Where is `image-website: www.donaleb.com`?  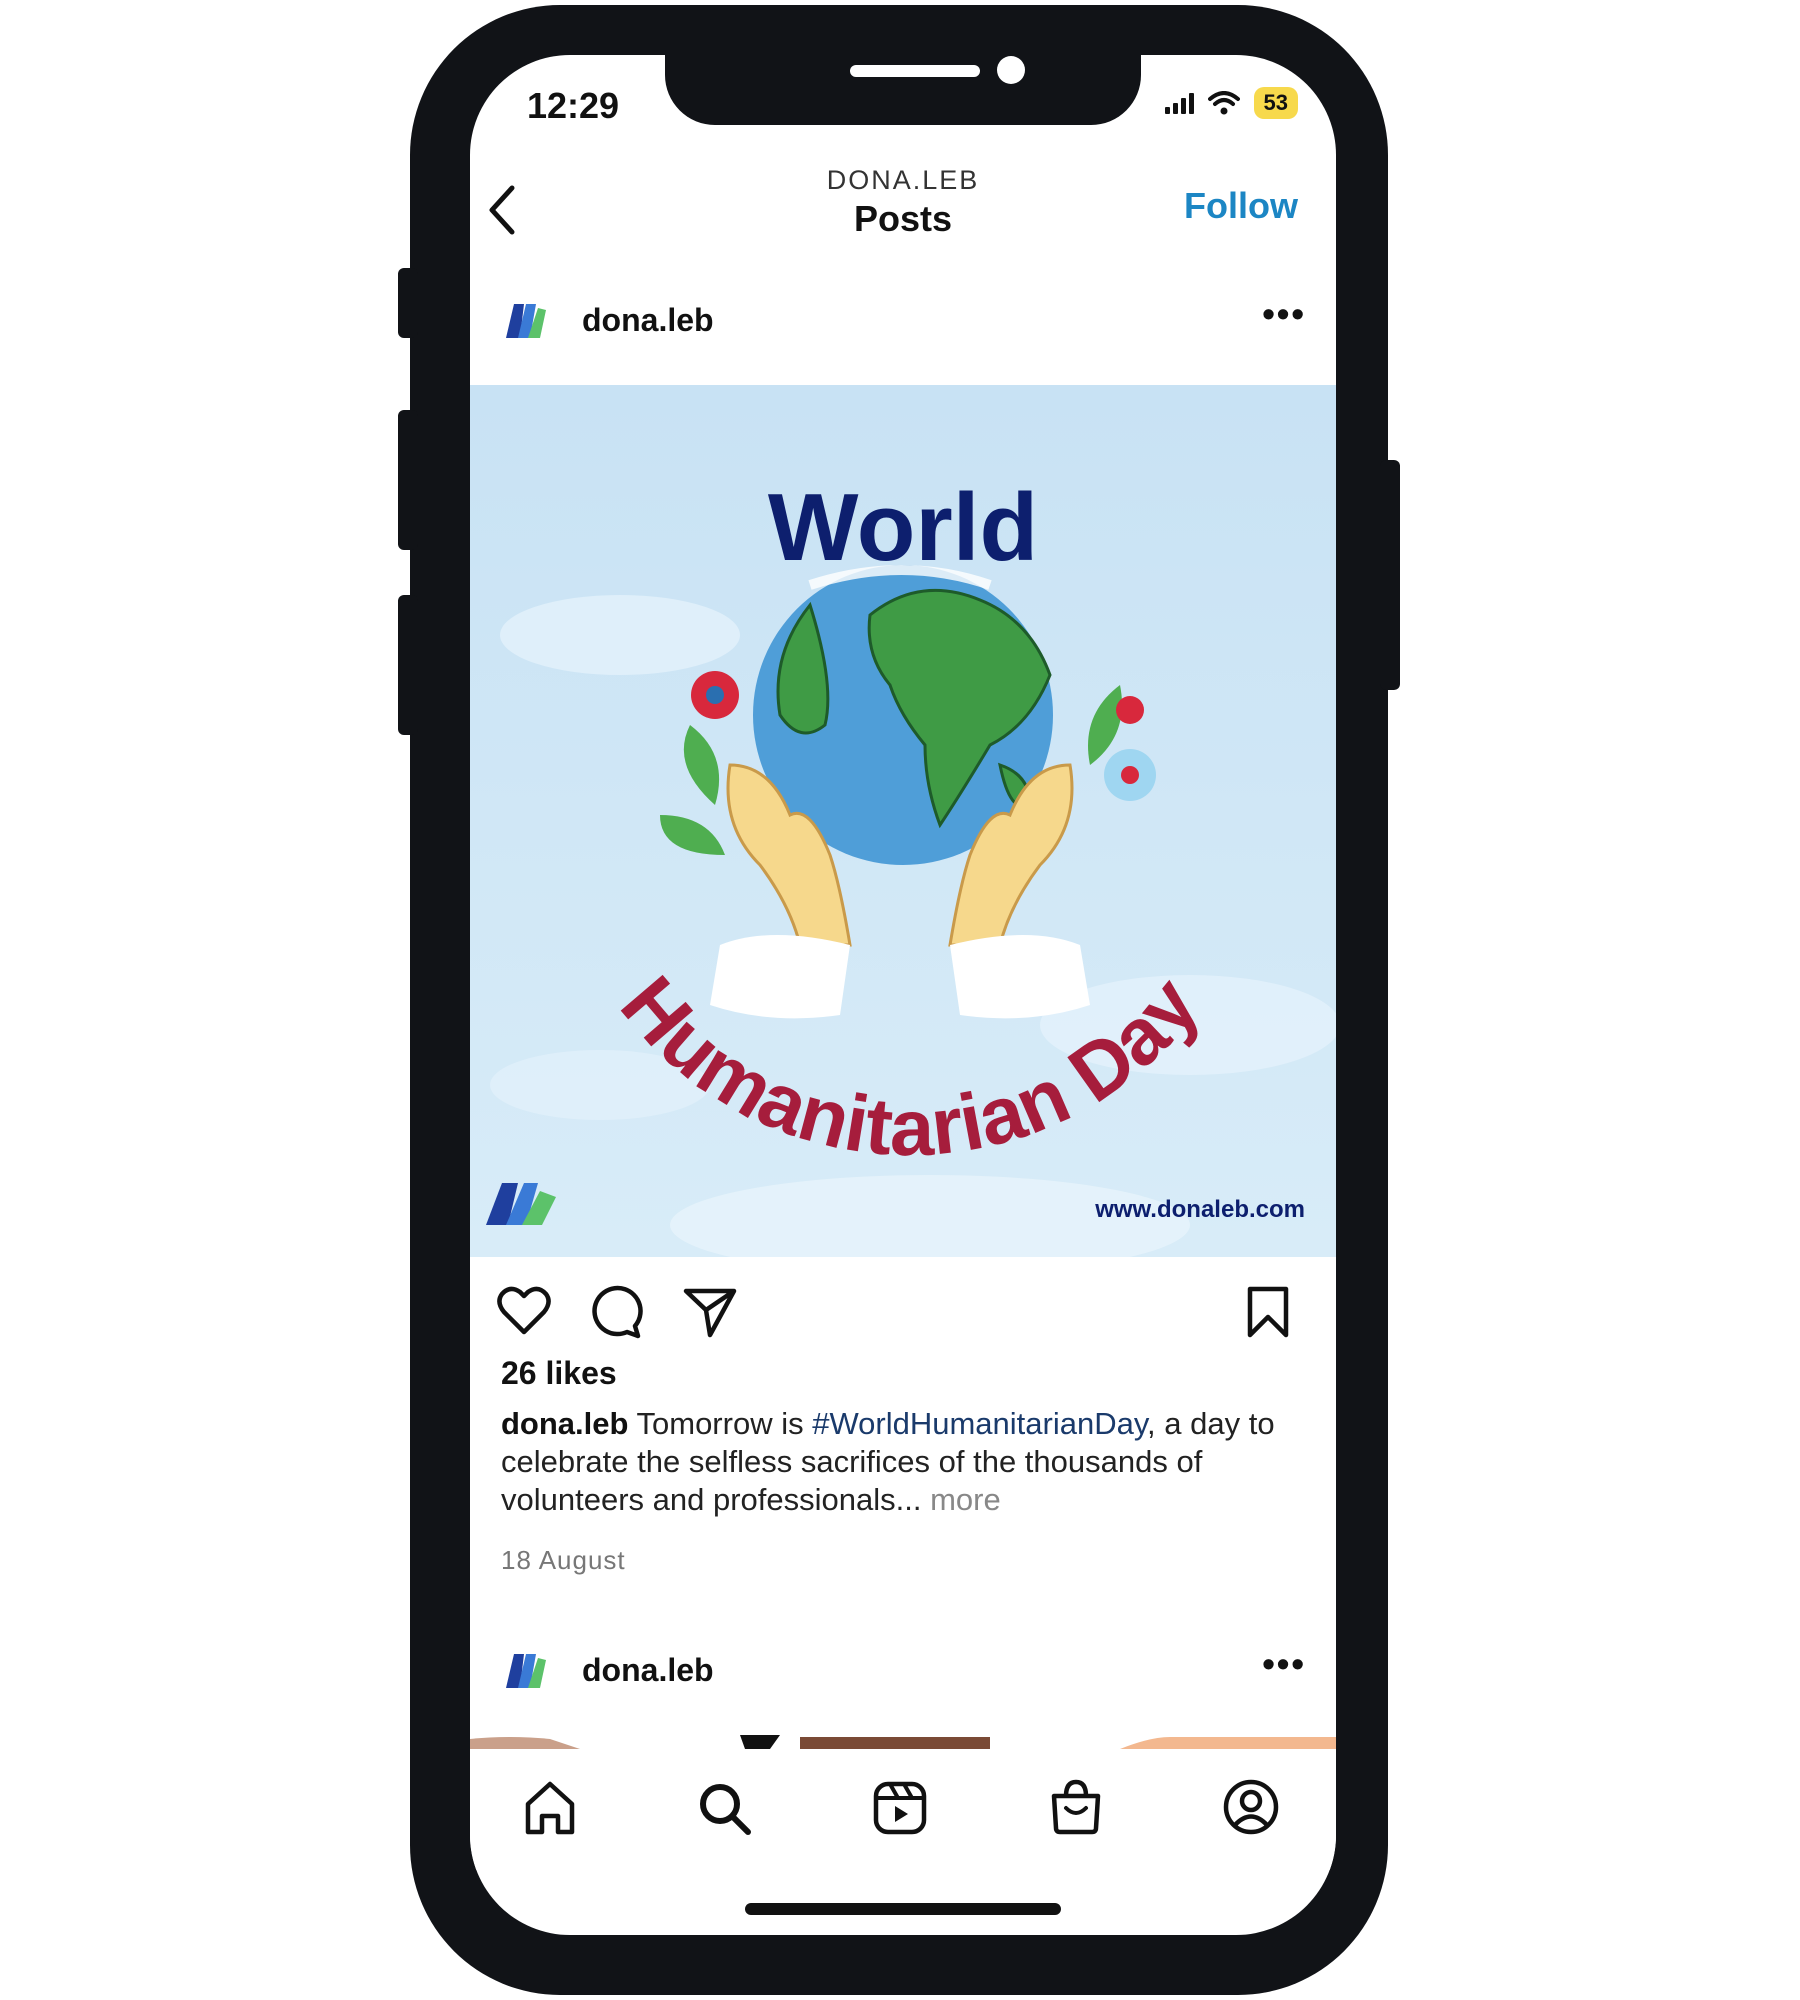
image-website: www.donaleb.com is located at coordinates (1199, 1209).